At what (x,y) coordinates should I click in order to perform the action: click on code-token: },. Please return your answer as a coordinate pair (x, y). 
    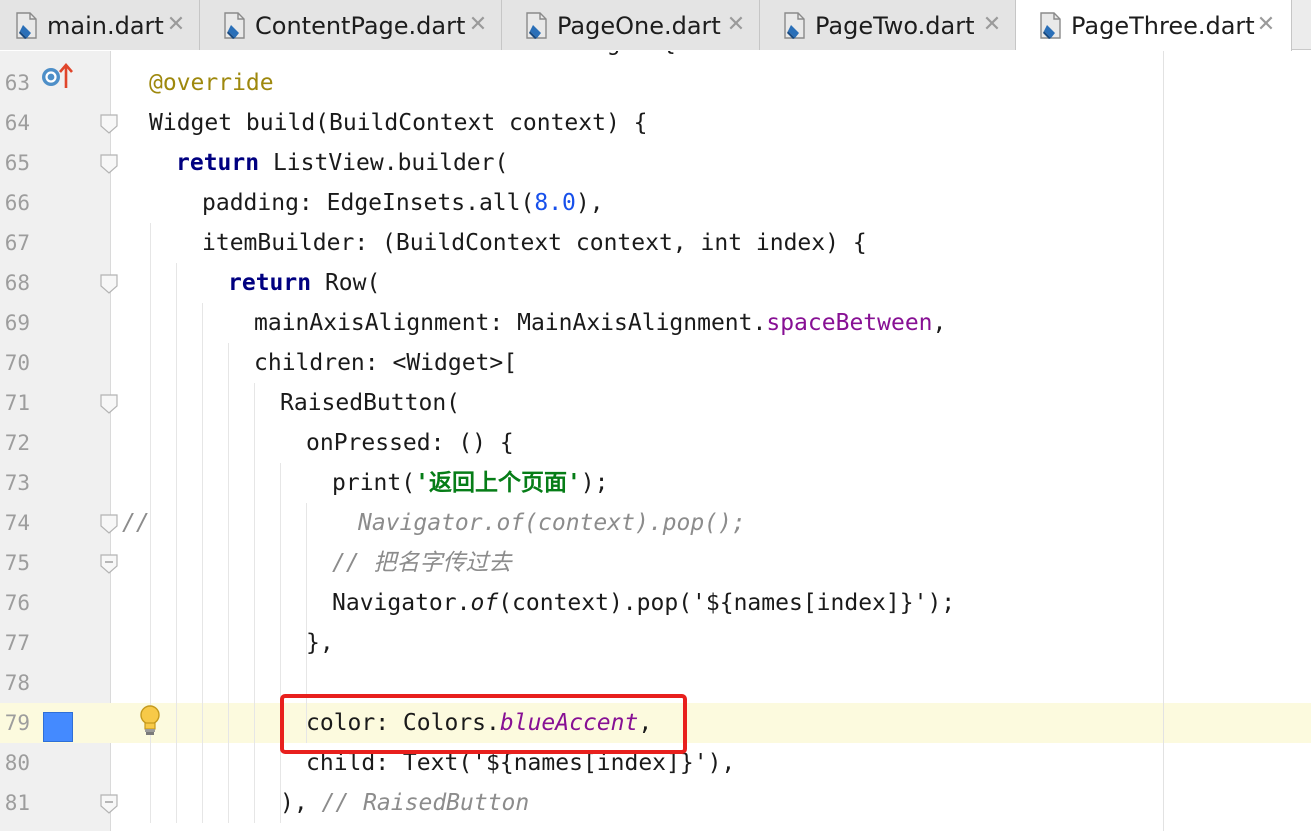
    Looking at the image, I should click on (320, 643).